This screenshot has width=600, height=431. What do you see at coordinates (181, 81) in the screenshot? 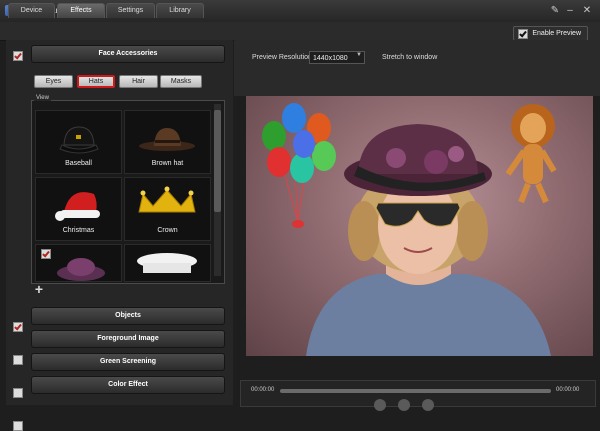
I see `category-masks-button: Masks` at bounding box center [181, 81].